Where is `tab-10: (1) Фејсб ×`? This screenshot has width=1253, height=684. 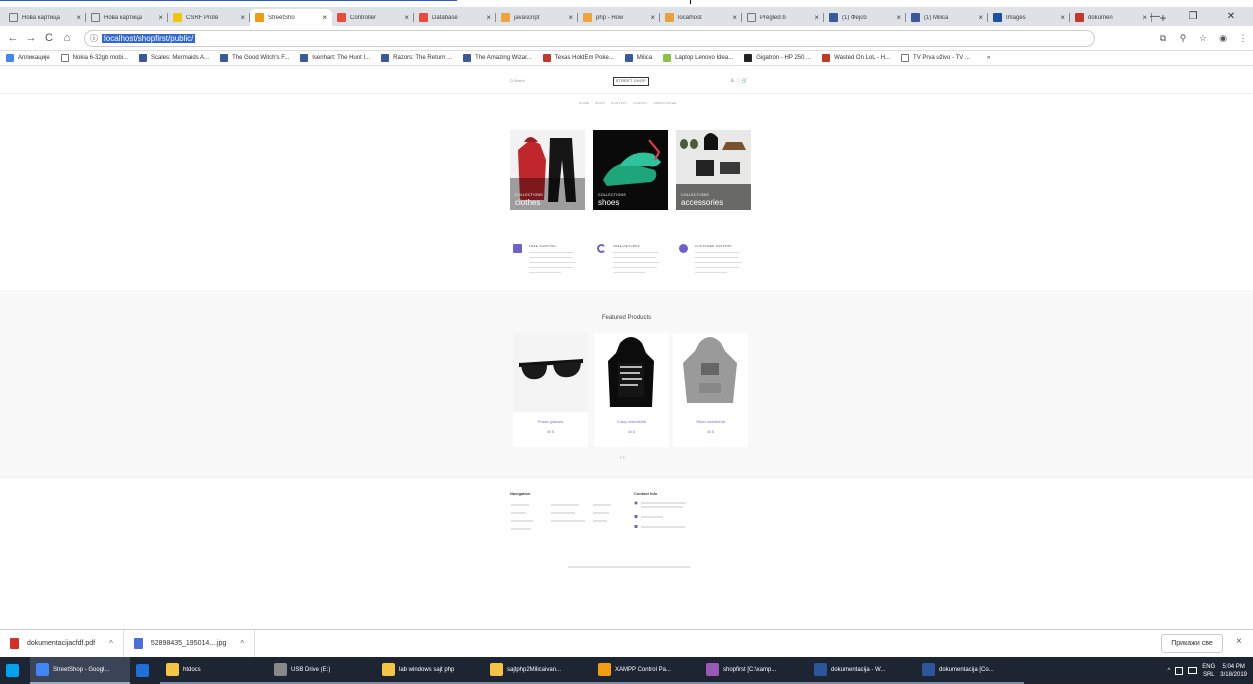 tab-10: (1) Фејсб × is located at coordinates (865, 17).